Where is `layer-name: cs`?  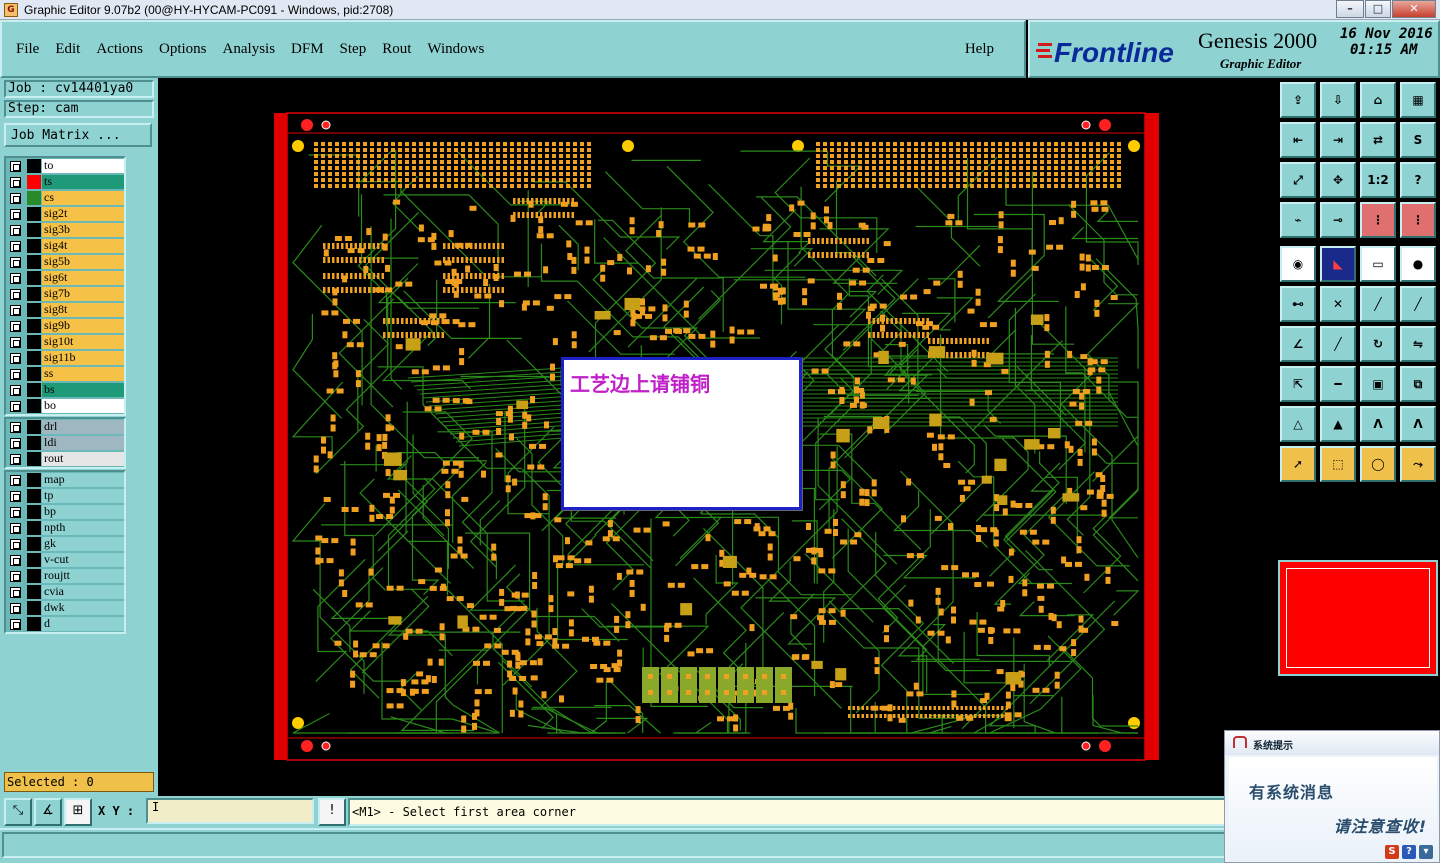
layer-name: cs is located at coordinates (83, 198).